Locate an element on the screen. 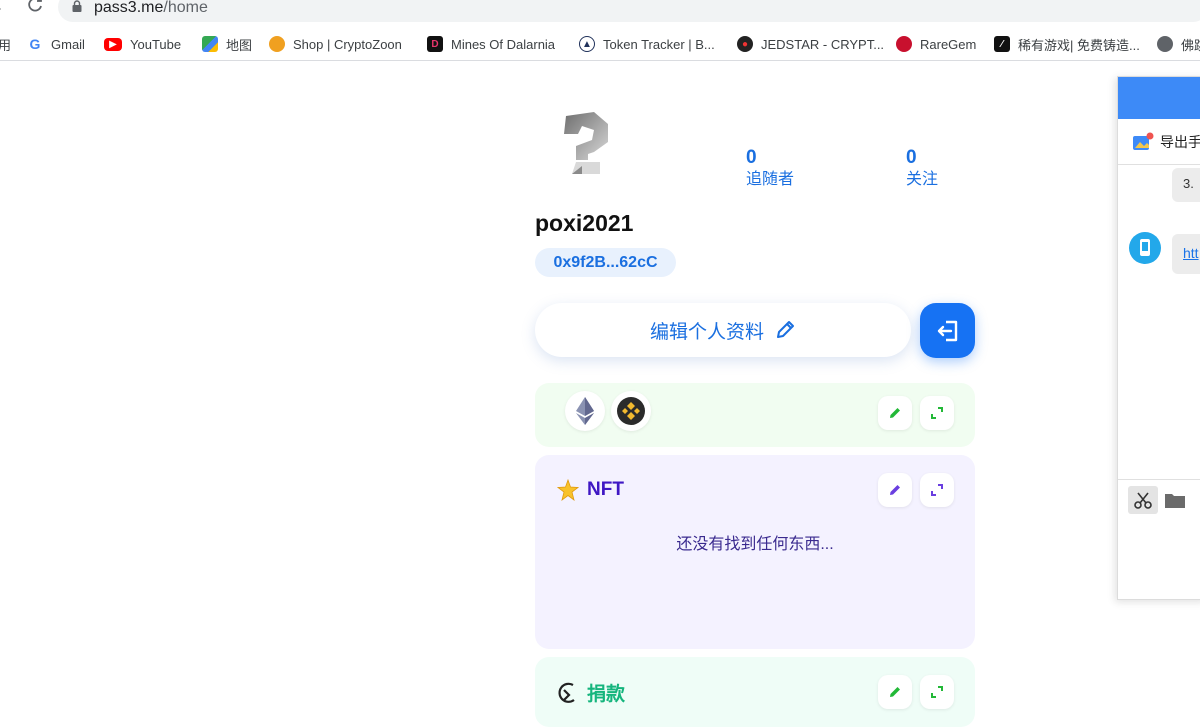 This screenshot has width=1200, height=727. side-panel-header is located at coordinates (1159, 98).